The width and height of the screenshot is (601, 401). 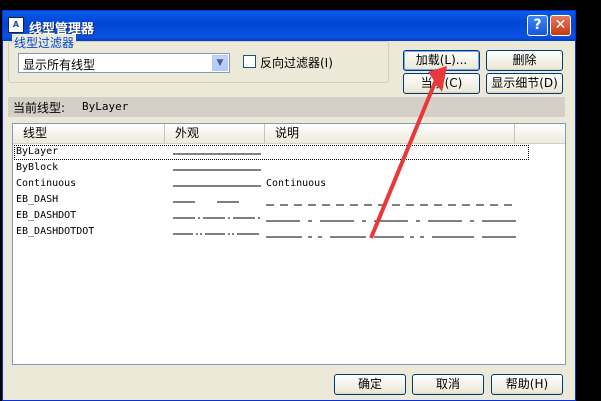 I want to click on delete-button: 删除, so click(x=524, y=60).